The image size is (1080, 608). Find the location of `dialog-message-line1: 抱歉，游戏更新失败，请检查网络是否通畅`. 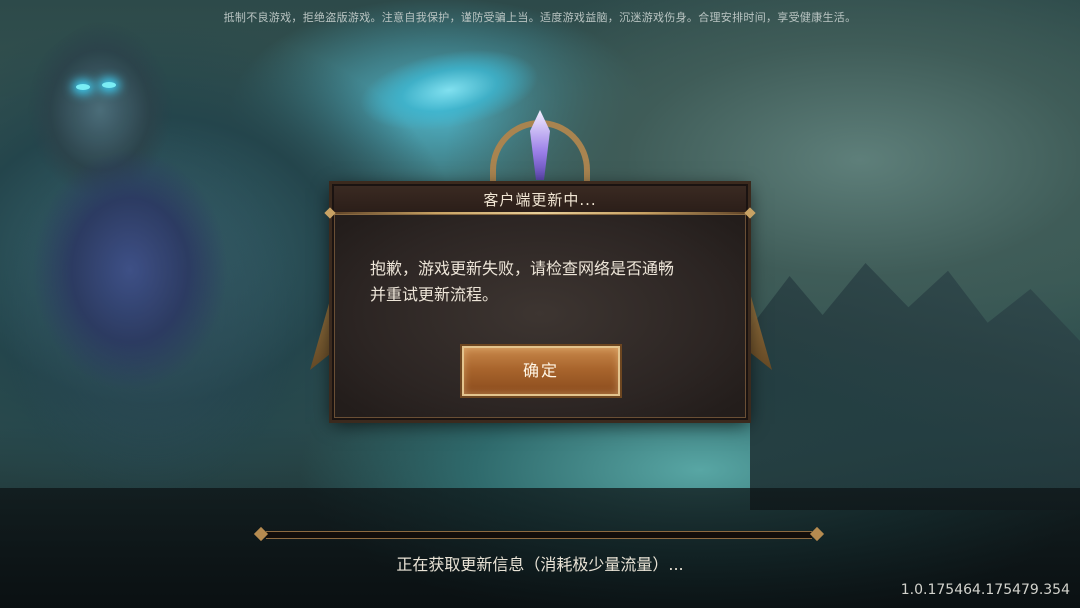

dialog-message-line1: 抱歉，游戏更新失败，请检查网络是否通畅 is located at coordinates (522, 268).